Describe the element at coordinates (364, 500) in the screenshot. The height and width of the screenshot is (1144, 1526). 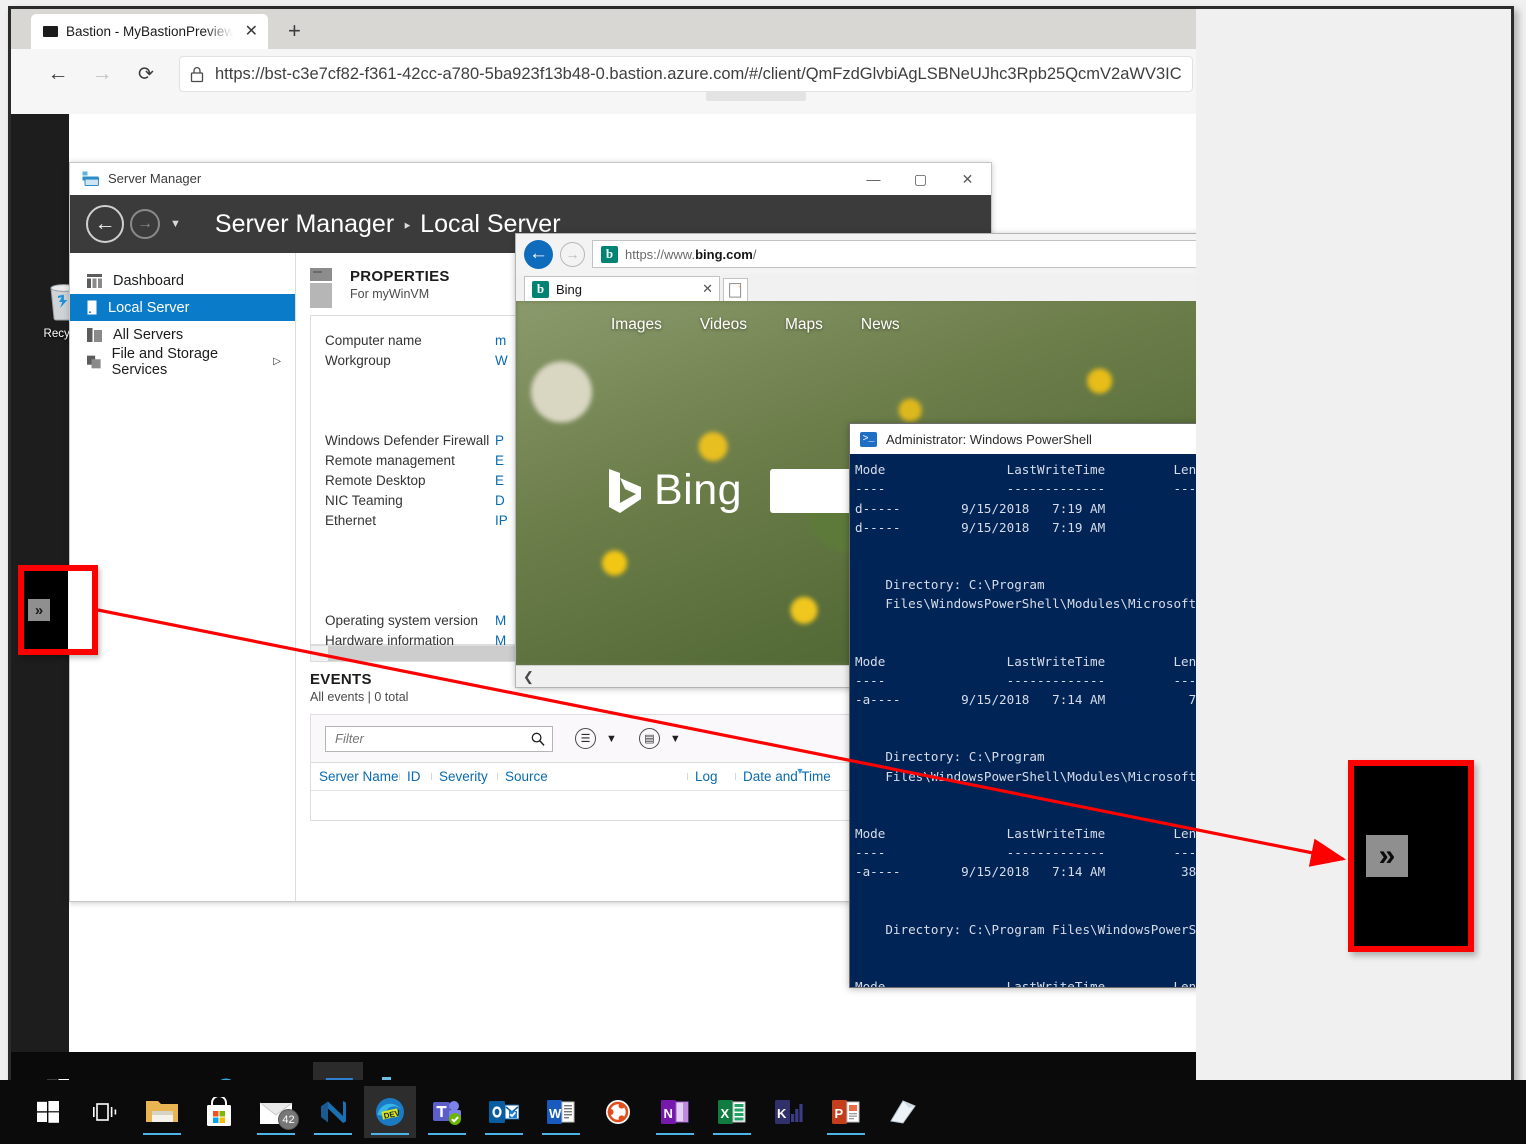
I see `property-key: NIC Teaming` at that location.